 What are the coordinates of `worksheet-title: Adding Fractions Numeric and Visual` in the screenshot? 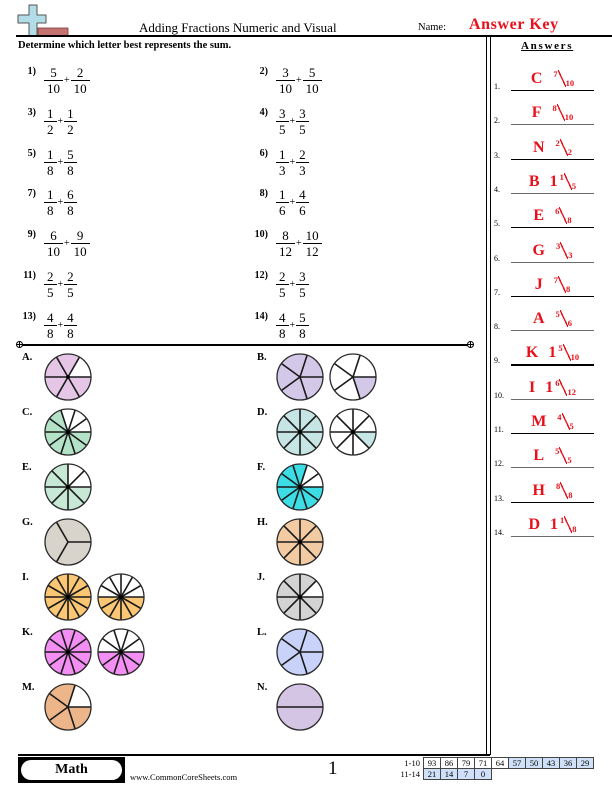 It's located at (238, 27).